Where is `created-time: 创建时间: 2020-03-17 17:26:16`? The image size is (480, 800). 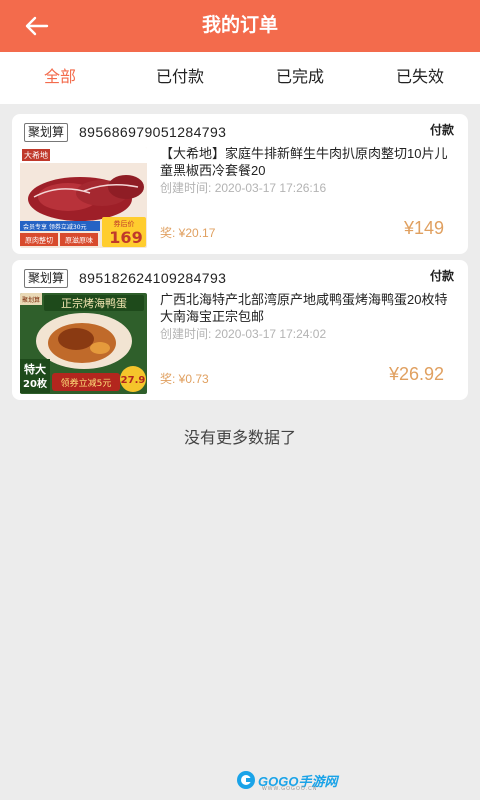 created-time: 创建时间: 2020-03-17 17:26:16 is located at coordinates (243, 188).